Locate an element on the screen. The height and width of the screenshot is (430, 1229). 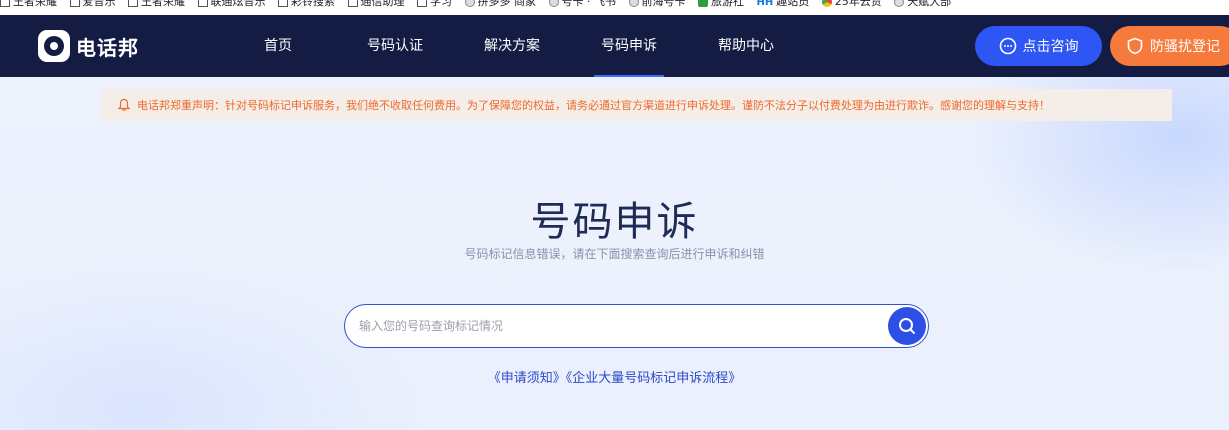
help-links: 《申请须知》《企业大量号码标记申诉流程》 is located at coordinates (614, 376).